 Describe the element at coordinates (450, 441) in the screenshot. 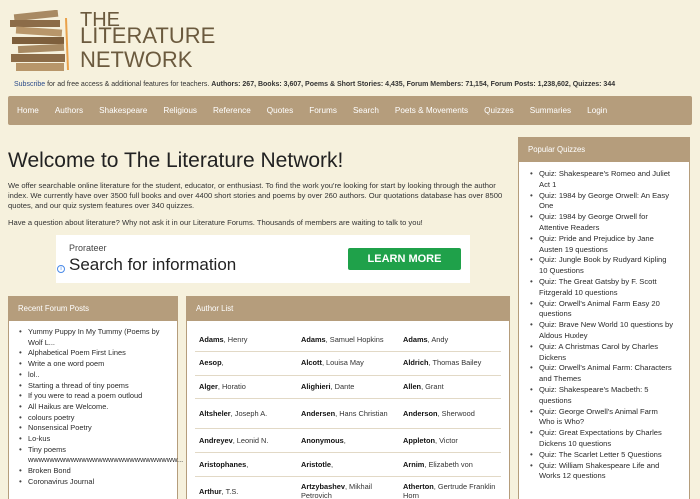

I see `author-link: Appleton, Victor` at that location.